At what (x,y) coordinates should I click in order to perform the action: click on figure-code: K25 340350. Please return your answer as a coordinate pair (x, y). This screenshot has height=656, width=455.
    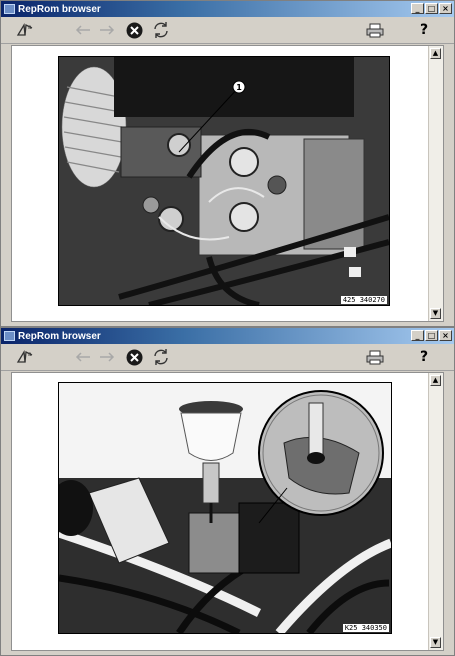
    Looking at the image, I should click on (365, 628).